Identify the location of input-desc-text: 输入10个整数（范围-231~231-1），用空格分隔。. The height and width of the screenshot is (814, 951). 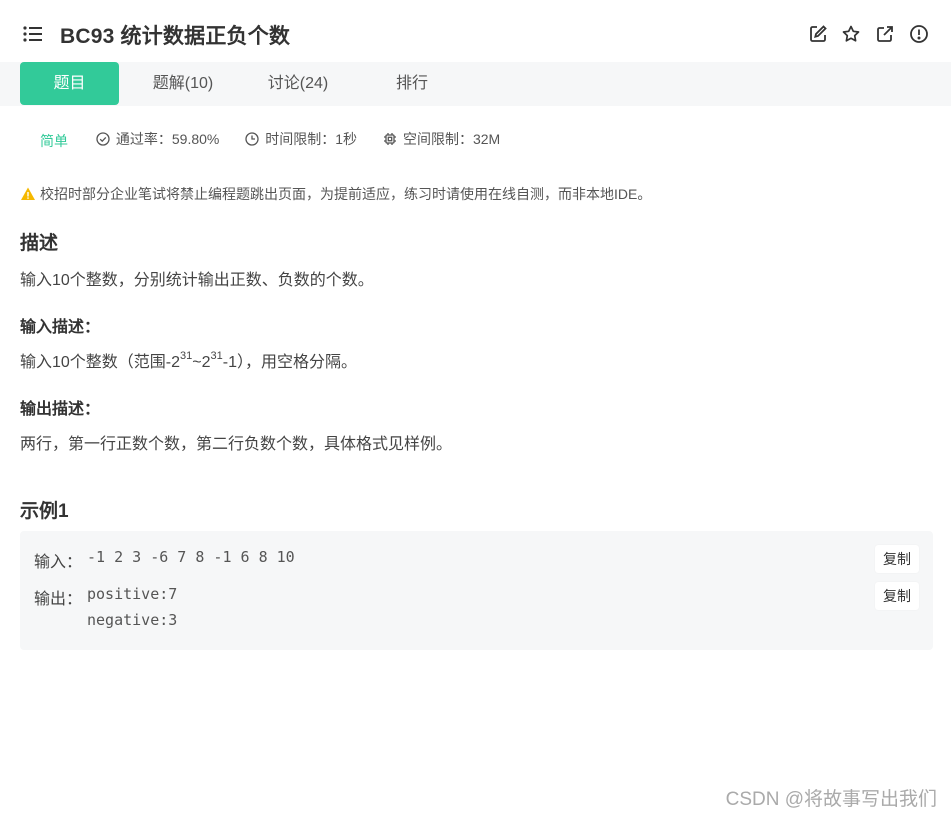
(189, 361).